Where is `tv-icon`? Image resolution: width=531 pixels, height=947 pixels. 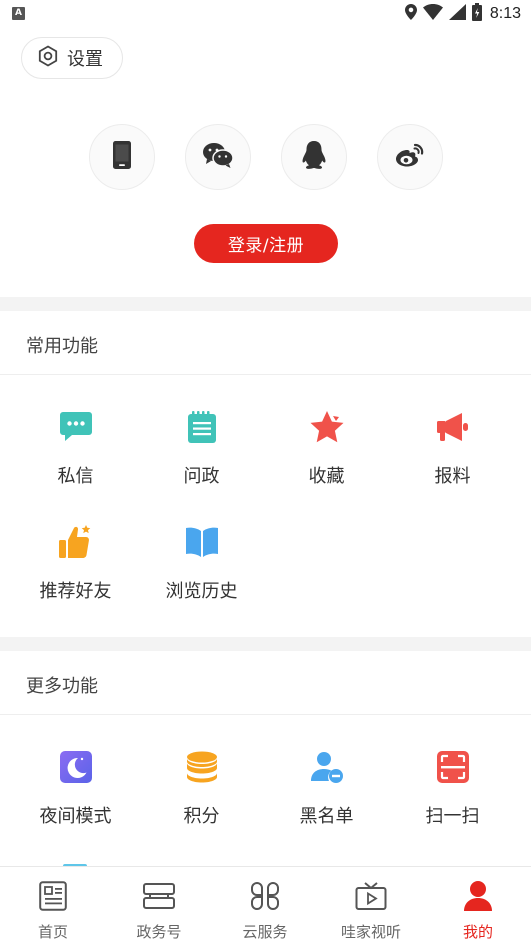 tv-icon is located at coordinates (371, 896).